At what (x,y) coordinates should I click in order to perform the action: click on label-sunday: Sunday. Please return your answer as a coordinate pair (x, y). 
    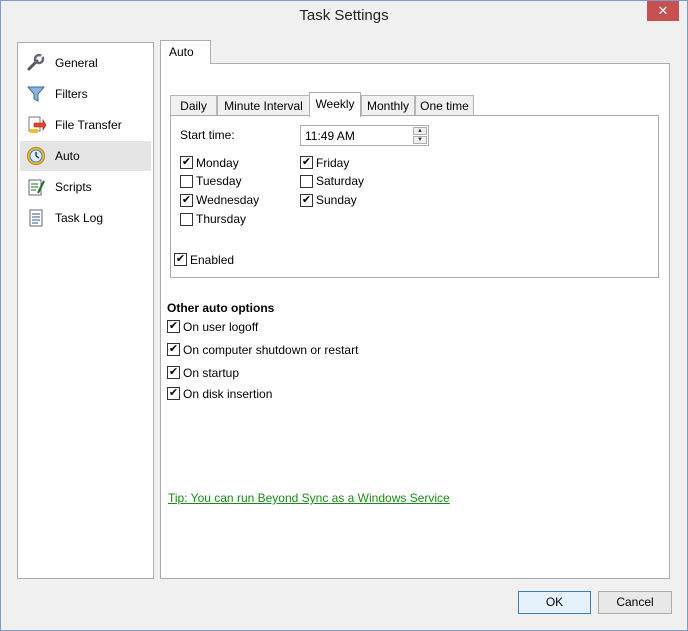
    Looking at the image, I should click on (336, 200).